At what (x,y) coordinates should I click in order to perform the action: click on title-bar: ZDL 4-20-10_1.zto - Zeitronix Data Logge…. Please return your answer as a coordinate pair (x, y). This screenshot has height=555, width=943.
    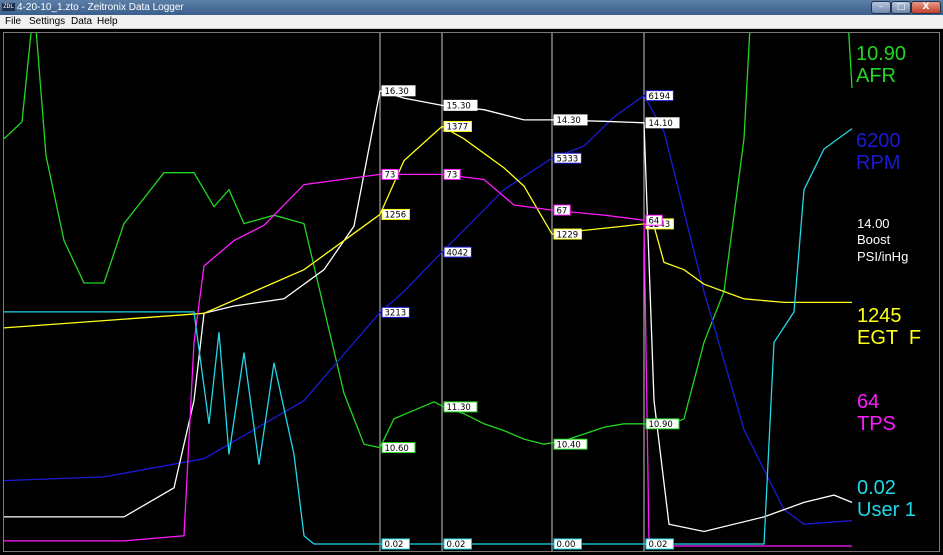
    Looking at the image, I should click on (471, 7).